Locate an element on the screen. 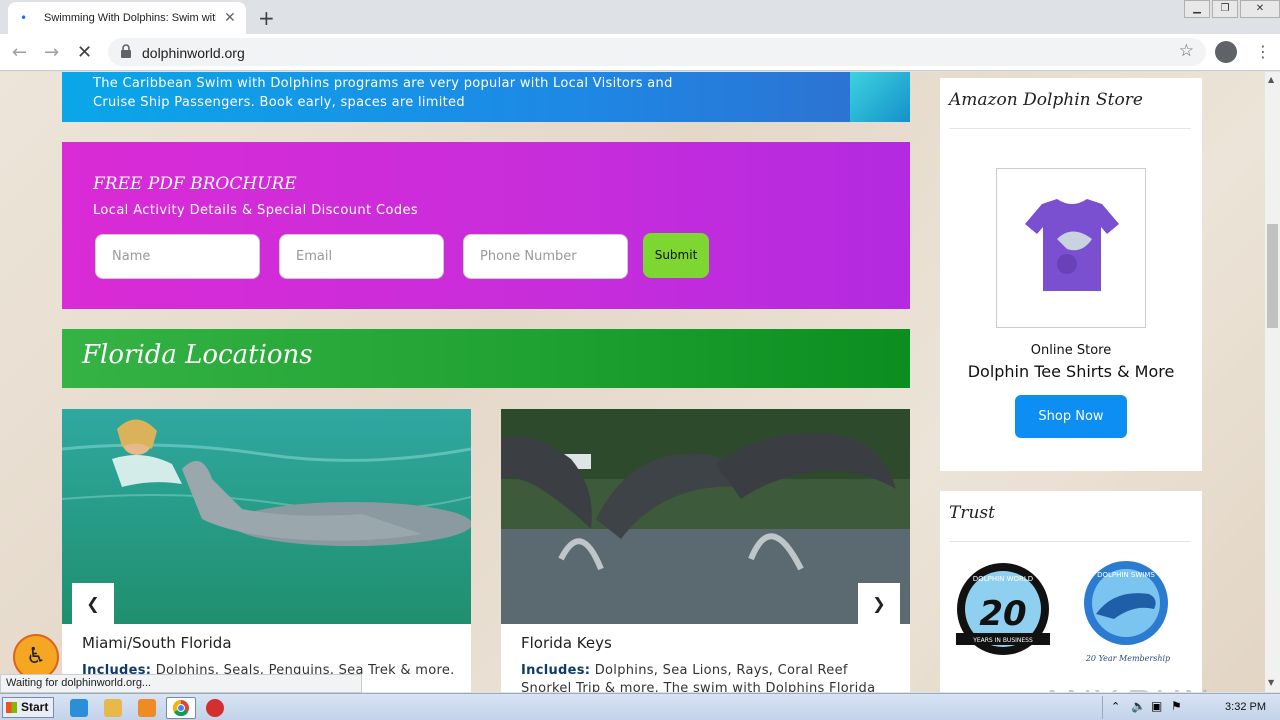  swimming-with-dolphin-image is located at coordinates (266, 516).